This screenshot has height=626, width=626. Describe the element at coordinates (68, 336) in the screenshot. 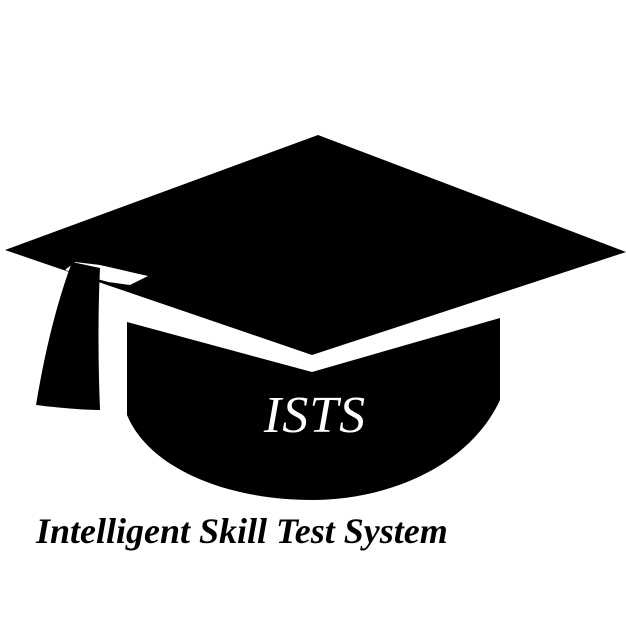

I see `tassel` at that location.